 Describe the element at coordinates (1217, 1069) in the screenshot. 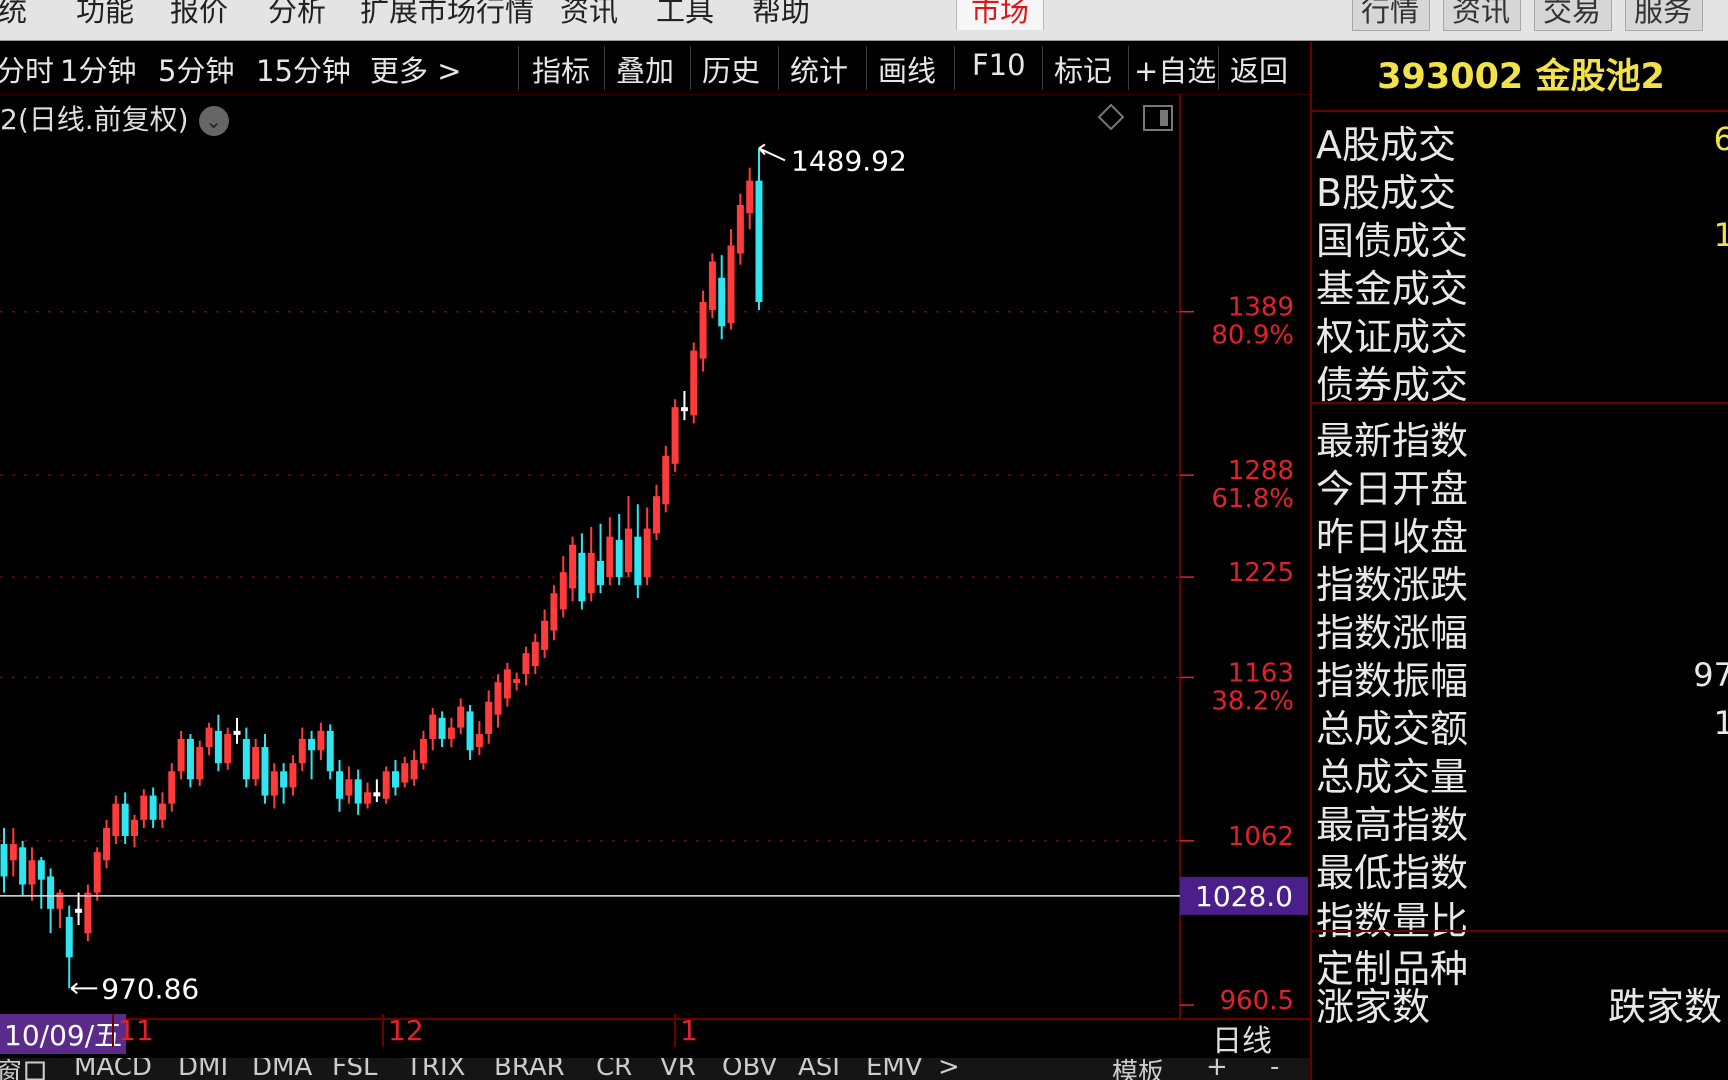

I see `indicator-tab: +` at that location.